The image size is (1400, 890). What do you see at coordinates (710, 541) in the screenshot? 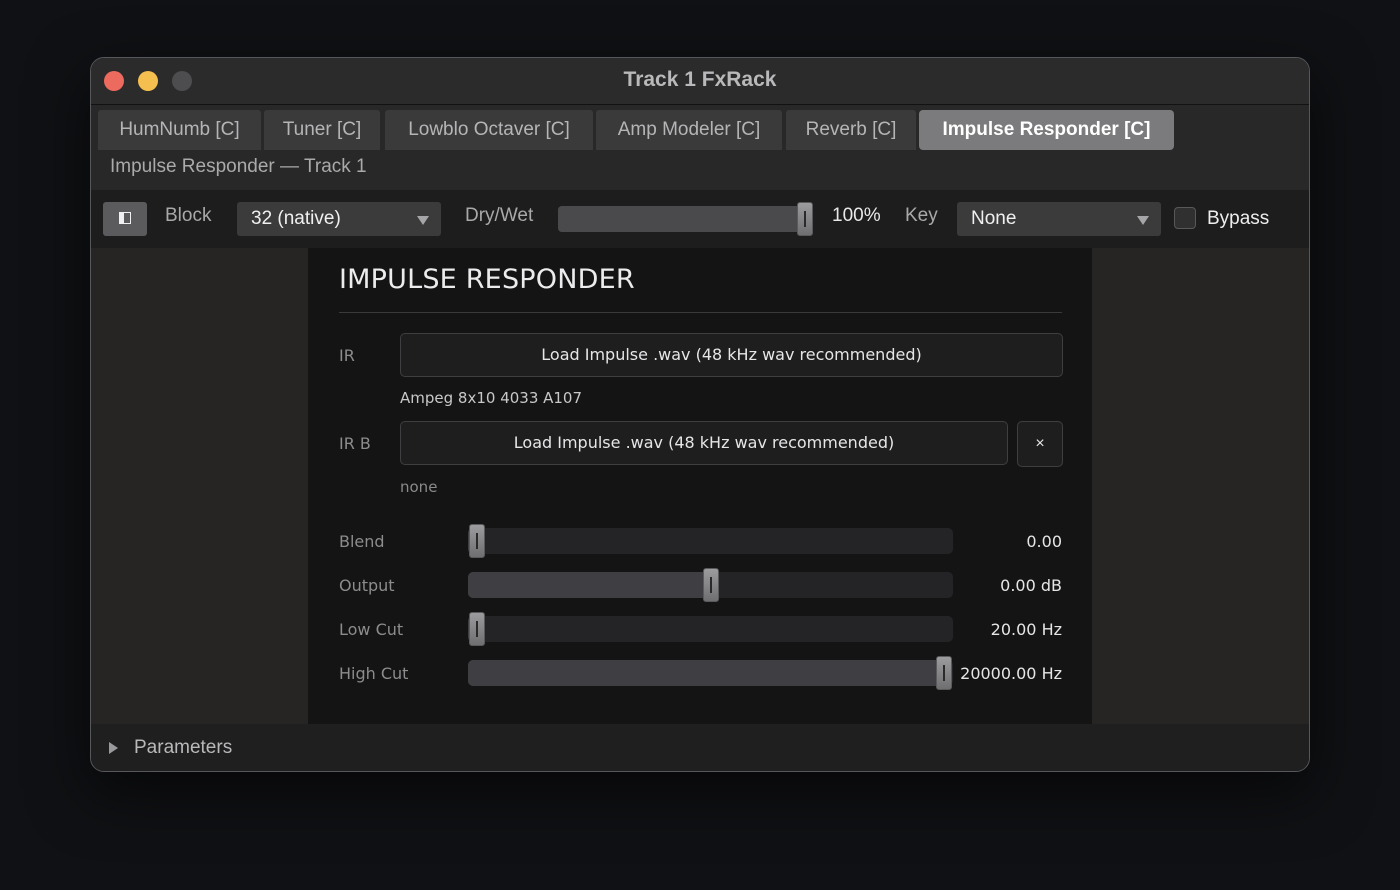
I see `blend-slider` at bounding box center [710, 541].